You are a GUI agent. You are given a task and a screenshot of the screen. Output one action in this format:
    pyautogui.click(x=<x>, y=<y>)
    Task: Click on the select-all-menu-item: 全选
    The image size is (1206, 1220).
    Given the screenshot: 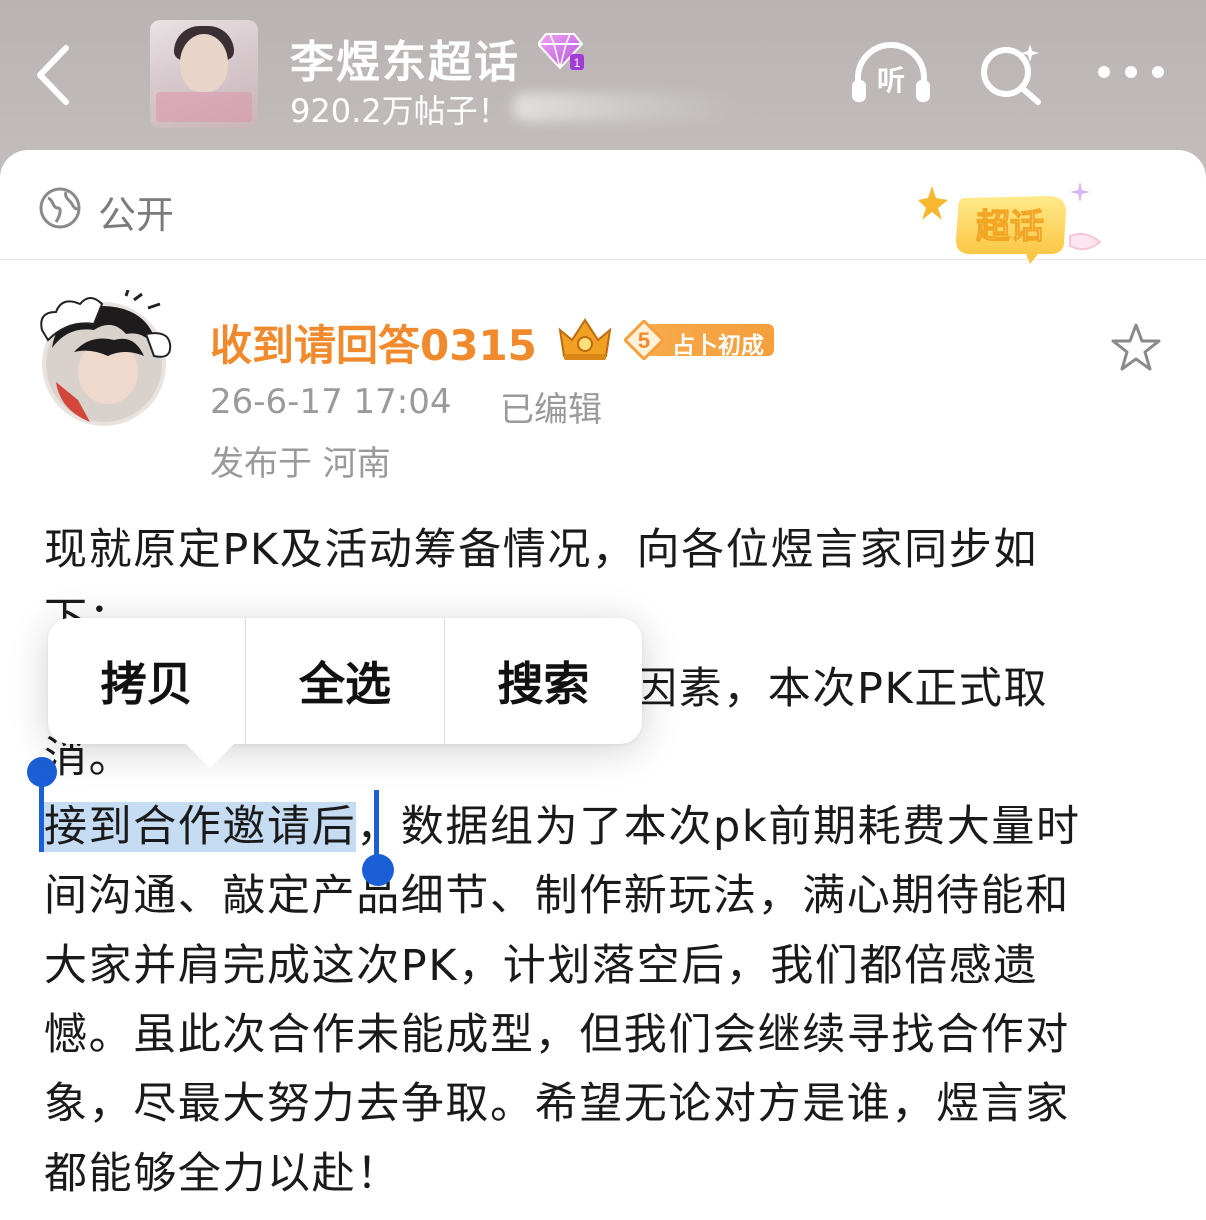 What is the action you would take?
    pyautogui.click(x=345, y=681)
    